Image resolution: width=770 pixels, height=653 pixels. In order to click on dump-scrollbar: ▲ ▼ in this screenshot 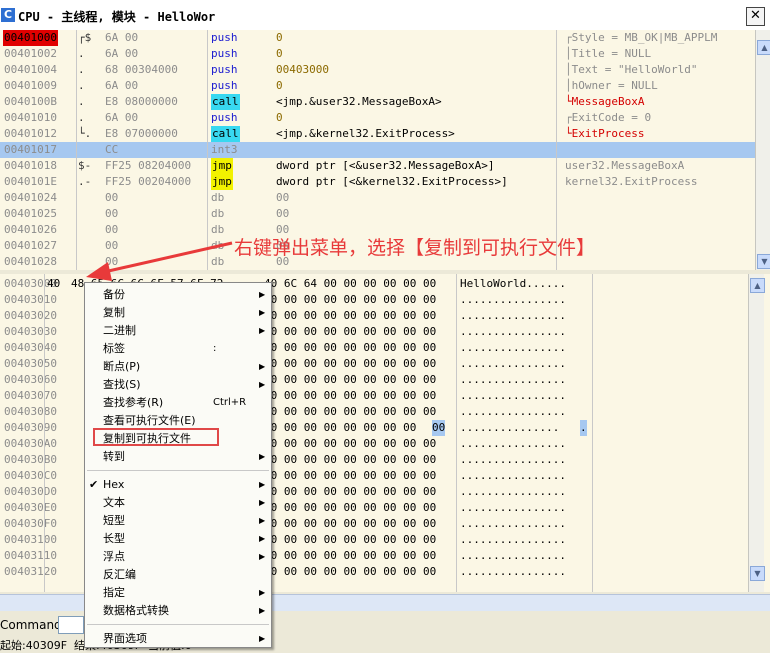, I will do `click(756, 433)`.